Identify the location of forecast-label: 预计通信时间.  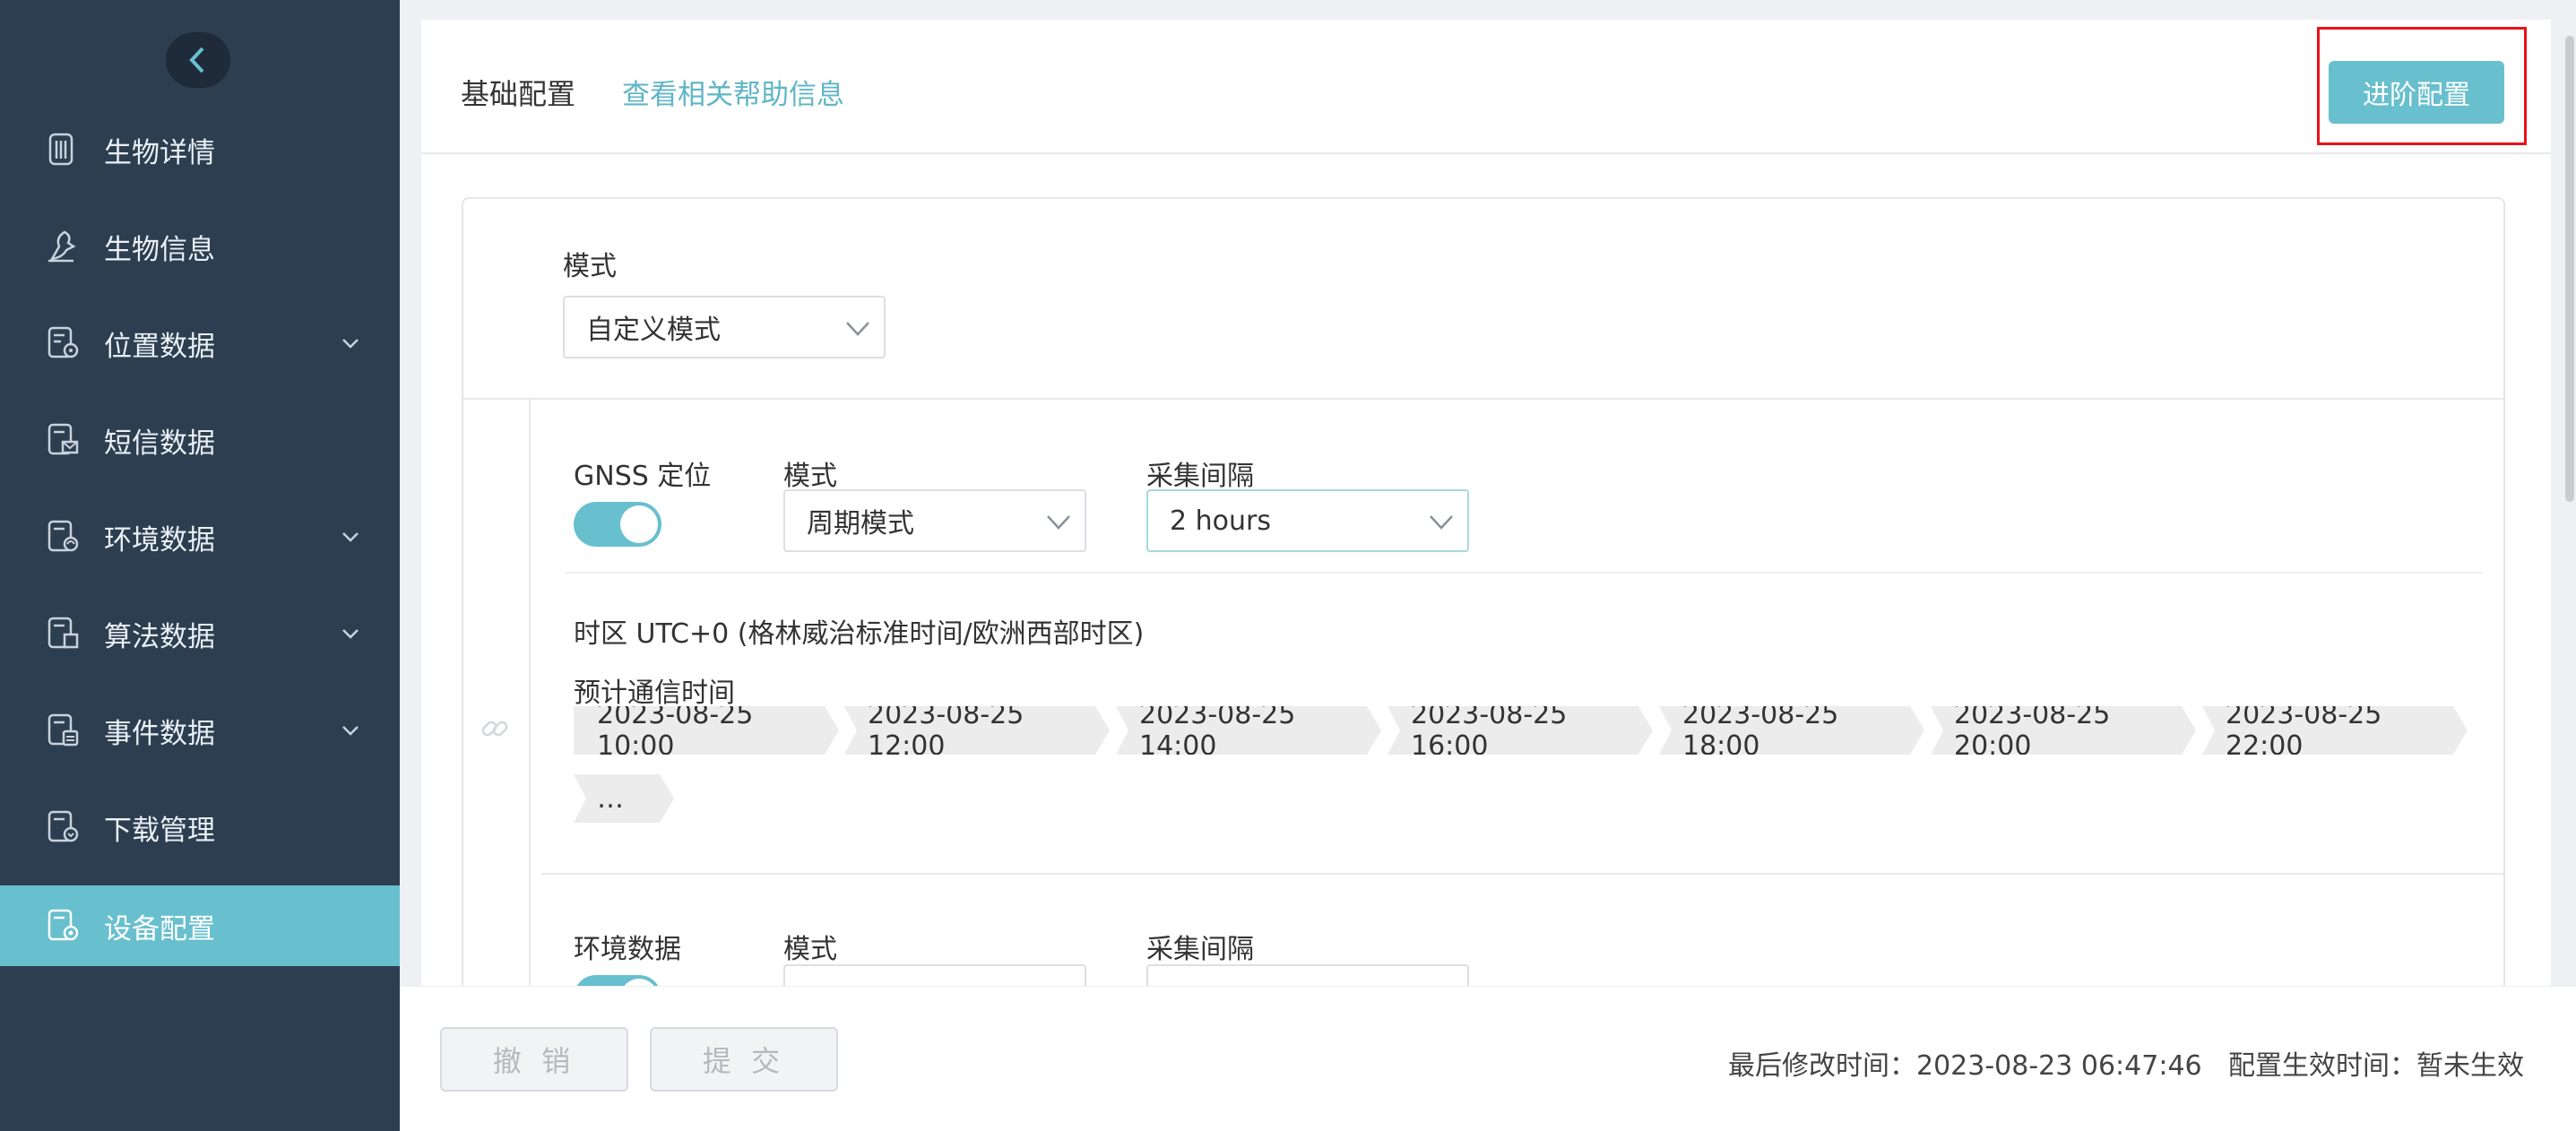
(654, 693).